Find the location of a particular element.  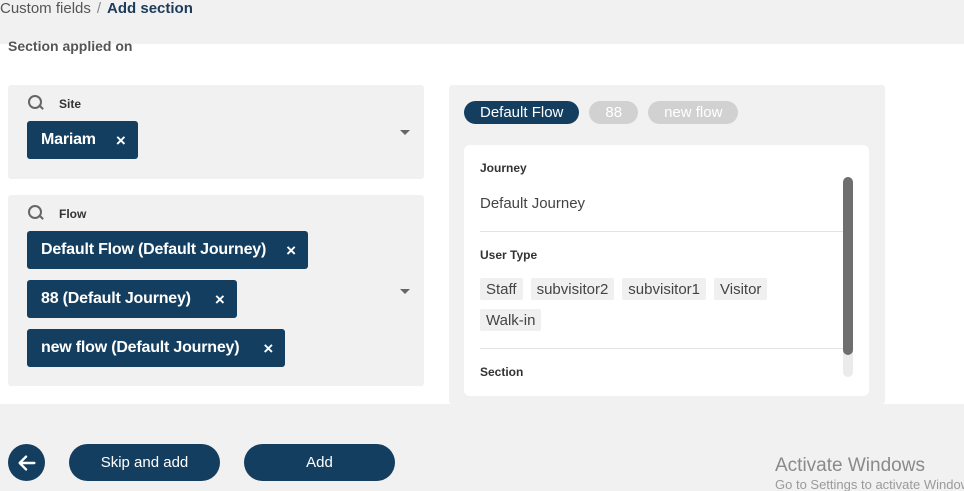

chip-label: Mariam is located at coordinates (68, 139).